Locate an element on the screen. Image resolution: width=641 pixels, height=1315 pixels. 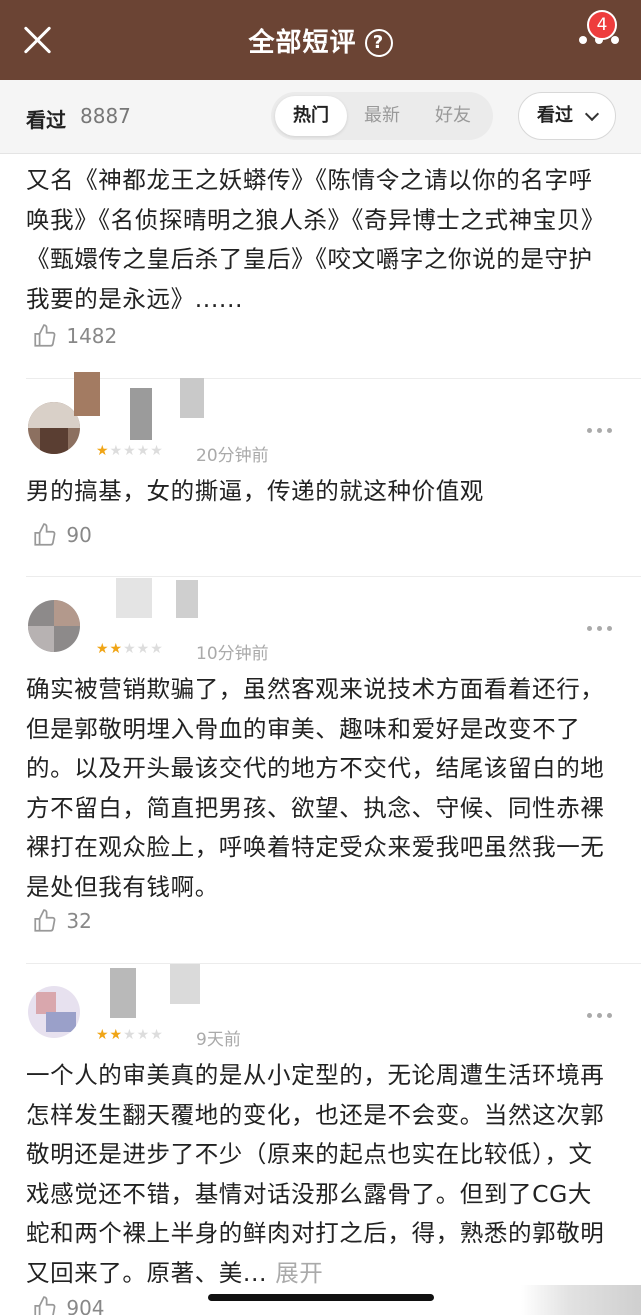
sort-tabs: 热门 最新 好友 is located at coordinates (382, 116).